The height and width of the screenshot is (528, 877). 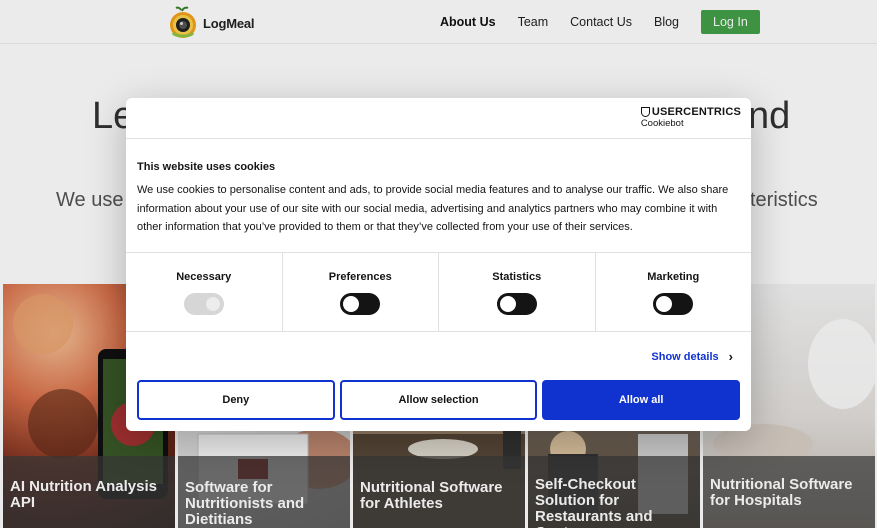 I want to click on shield-icon, so click(x=645, y=112).